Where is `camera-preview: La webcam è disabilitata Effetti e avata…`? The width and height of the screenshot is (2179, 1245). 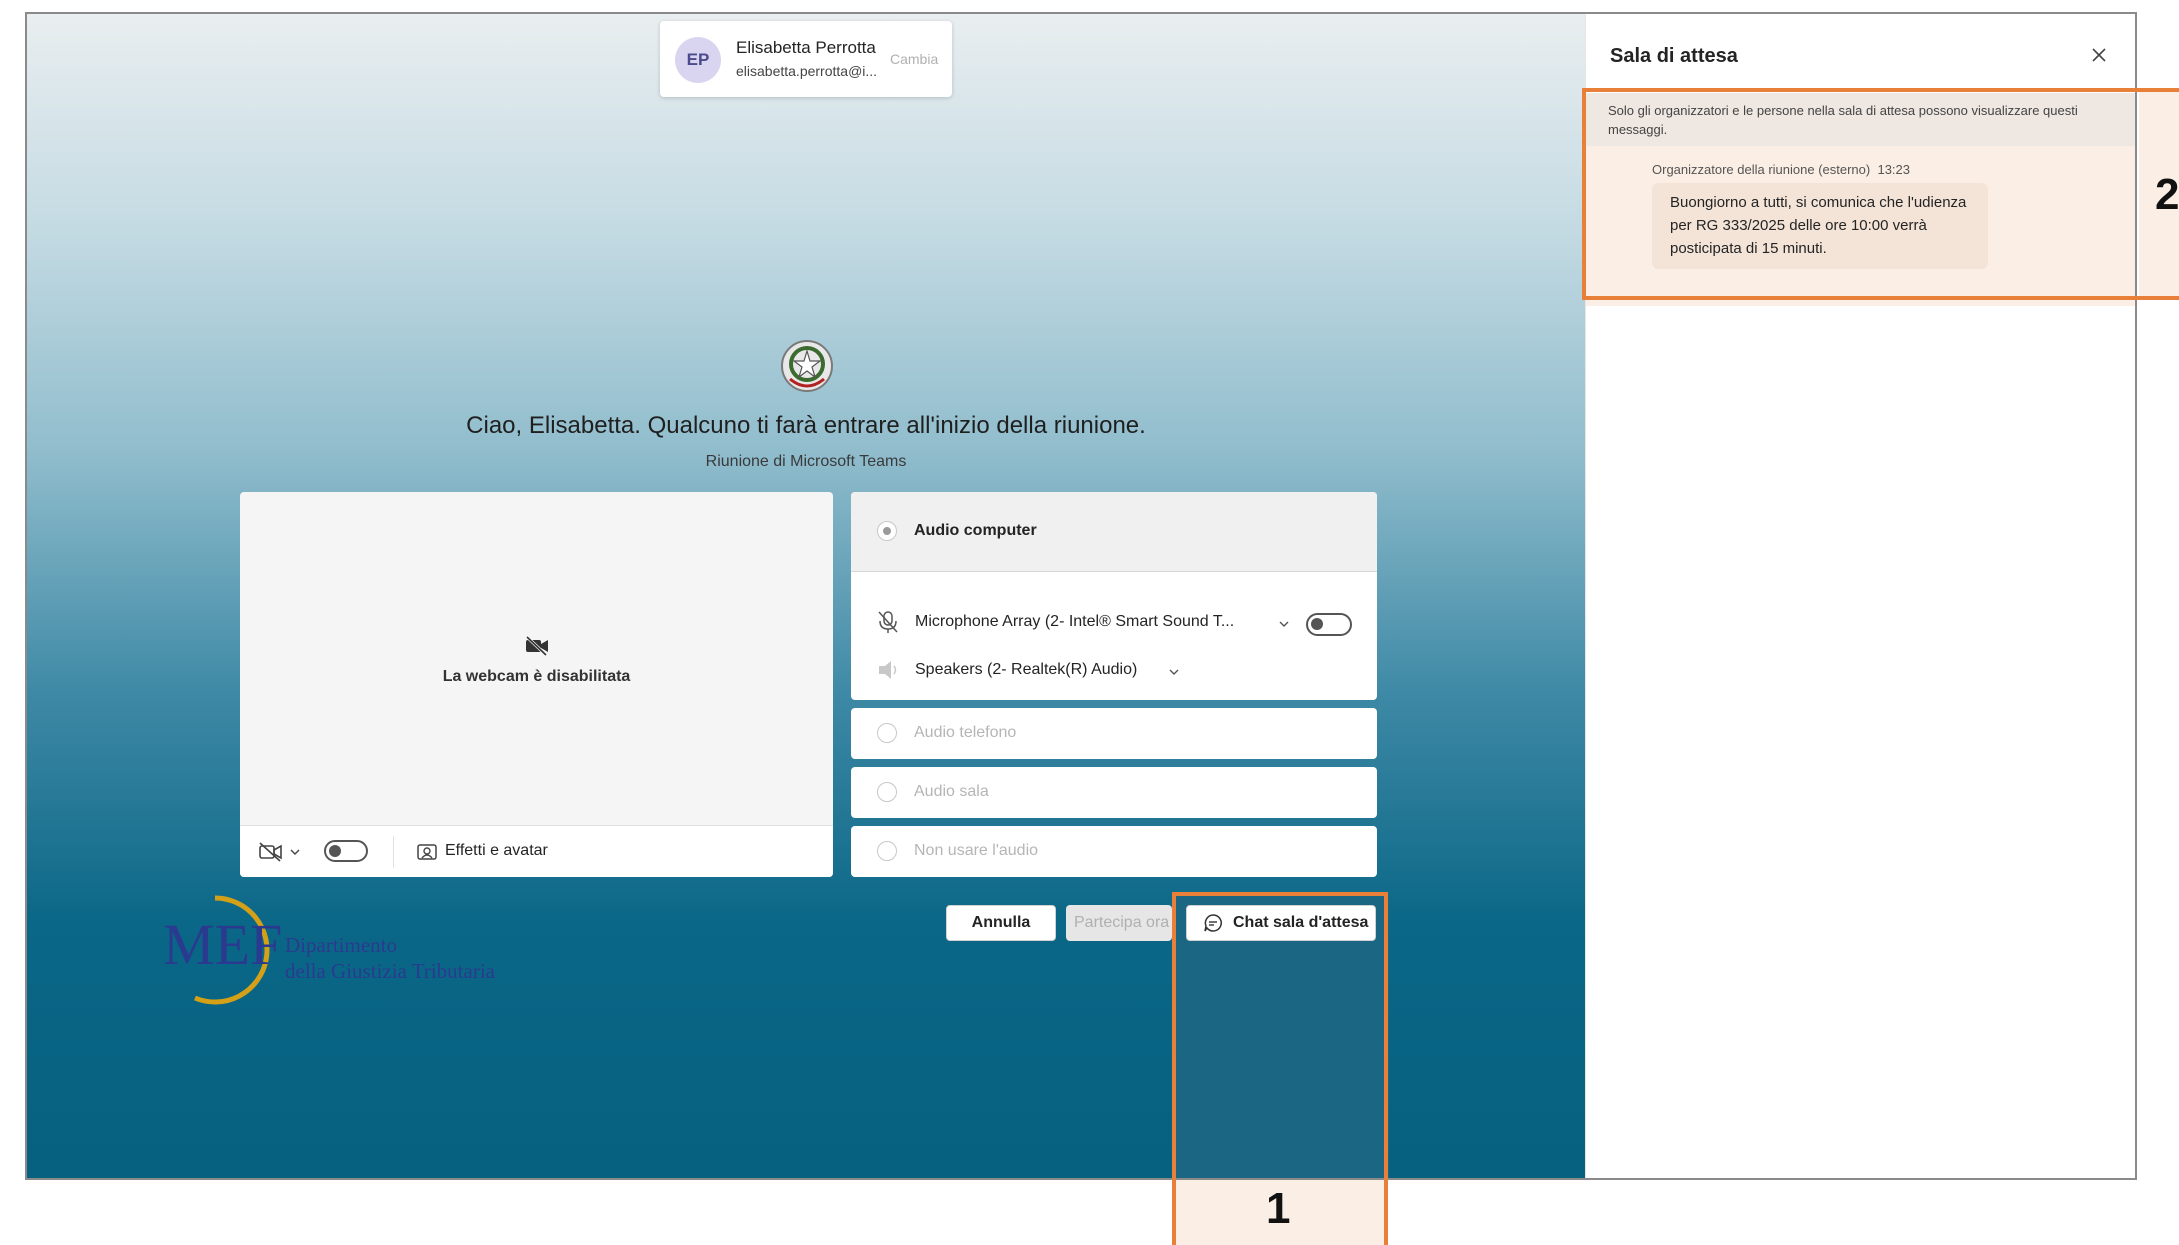
camera-preview: La webcam è disabilitata Effetti e avata… is located at coordinates (536, 684).